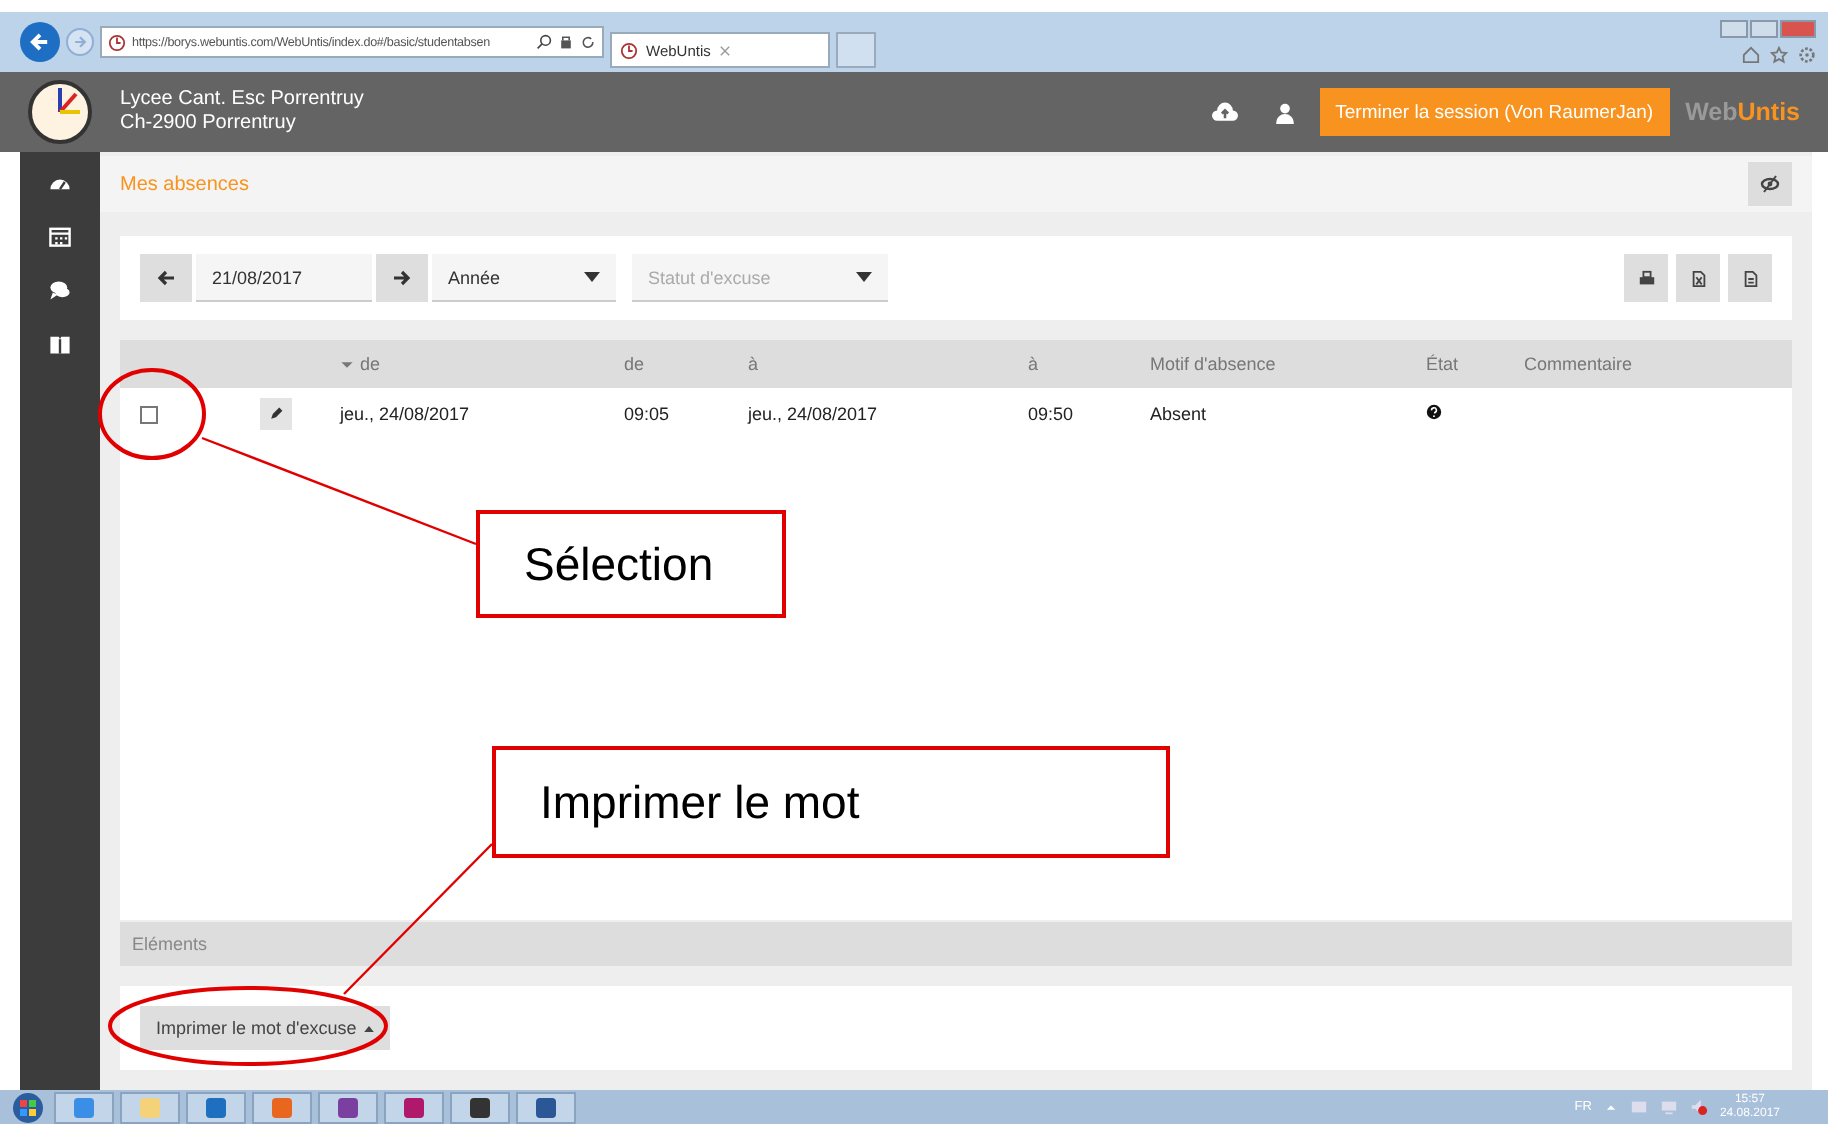 The image size is (1828, 1124). I want to click on print-note-button: Imprimer le mot d'excuse, so click(265, 1028).